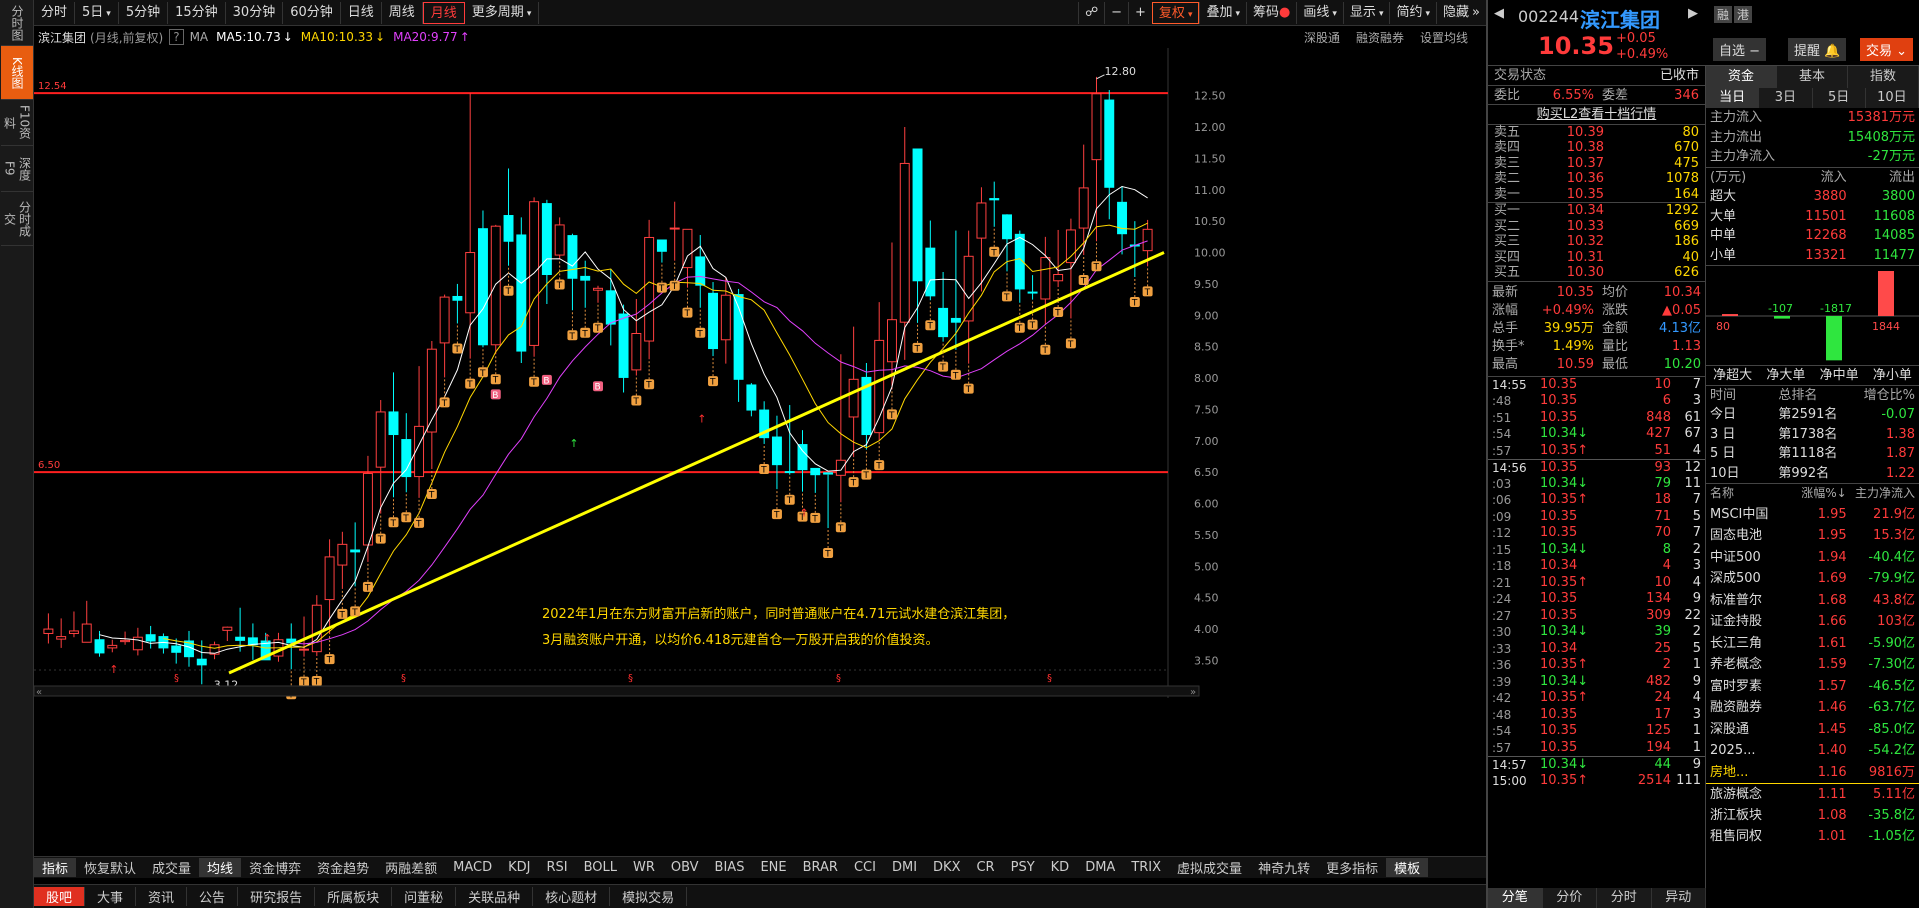 This screenshot has width=1919, height=908. Describe the element at coordinates (617, 691) in the screenshot. I see `chart-scrollbar` at that location.